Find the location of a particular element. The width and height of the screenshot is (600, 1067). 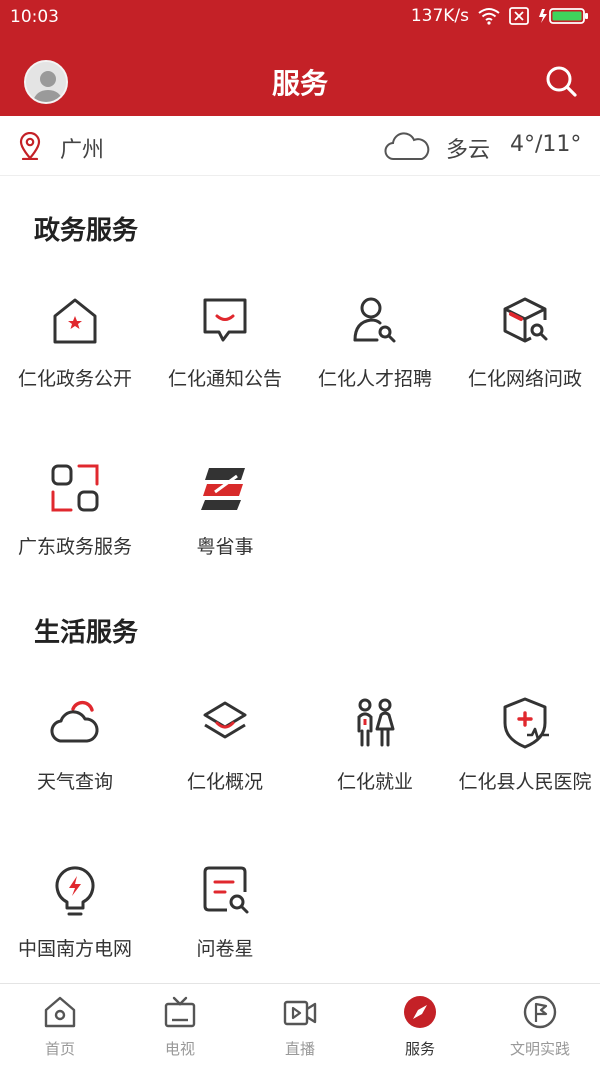

service-item-overview: 仁化概况 is located at coordinates (225, 744).